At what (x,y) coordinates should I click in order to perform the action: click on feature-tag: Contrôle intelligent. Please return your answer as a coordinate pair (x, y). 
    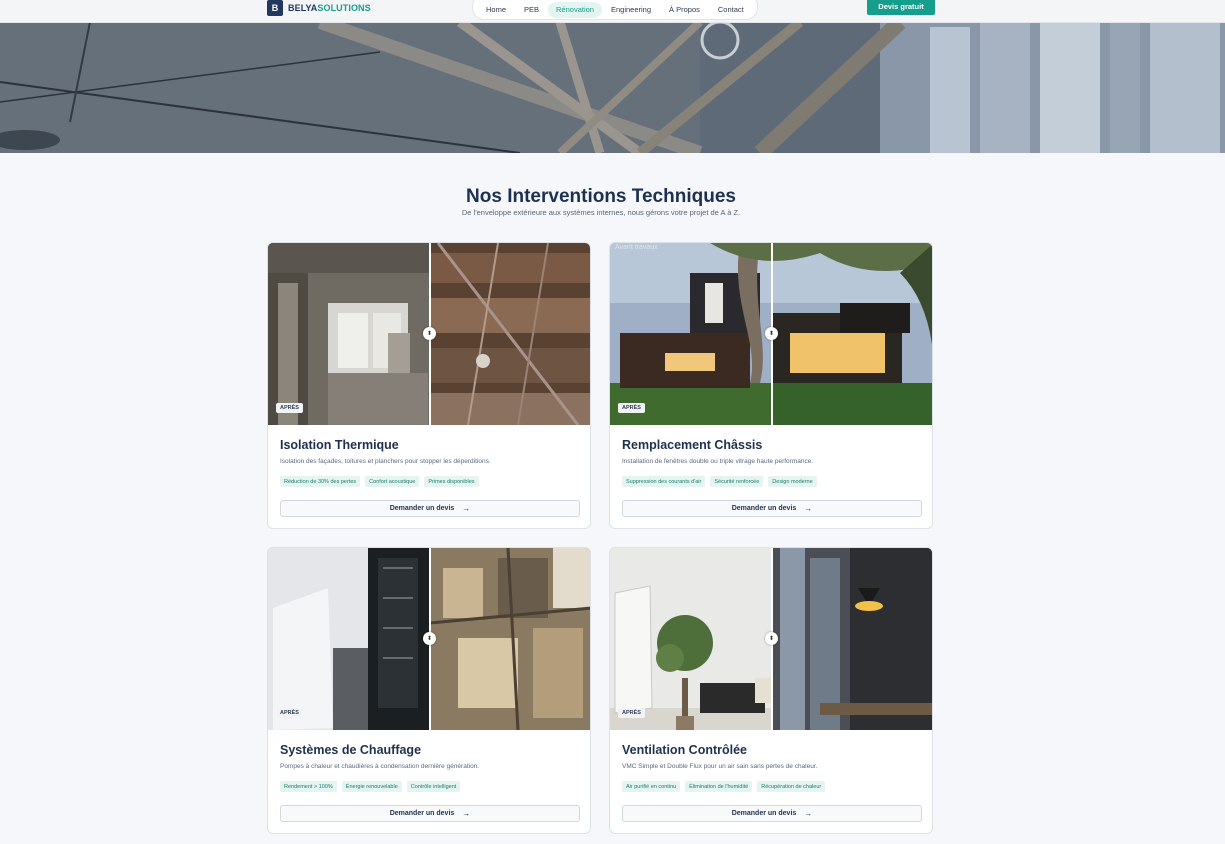
    Looking at the image, I should click on (433, 786).